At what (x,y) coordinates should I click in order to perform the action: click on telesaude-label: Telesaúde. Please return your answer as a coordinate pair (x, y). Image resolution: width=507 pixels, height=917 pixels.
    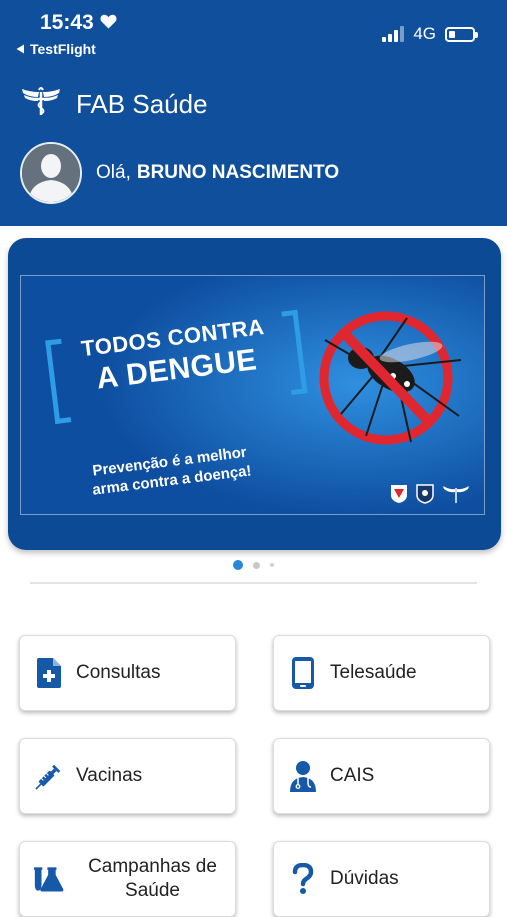
    Looking at the image, I should click on (373, 672).